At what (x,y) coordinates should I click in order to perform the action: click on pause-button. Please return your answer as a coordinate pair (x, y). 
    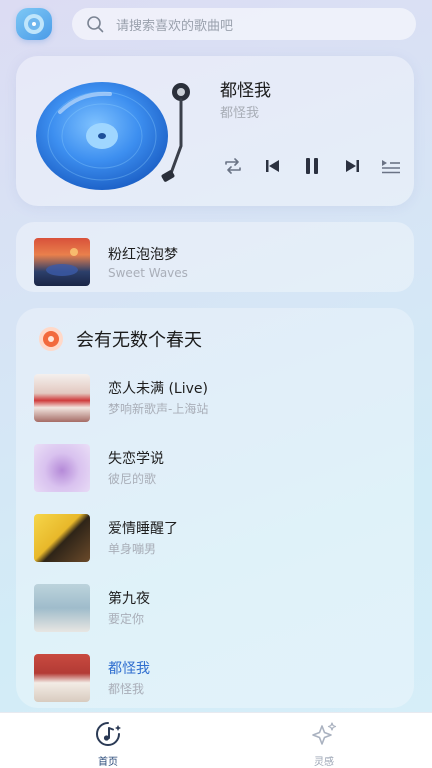
    Looking at the image, I should click on (312, 166).